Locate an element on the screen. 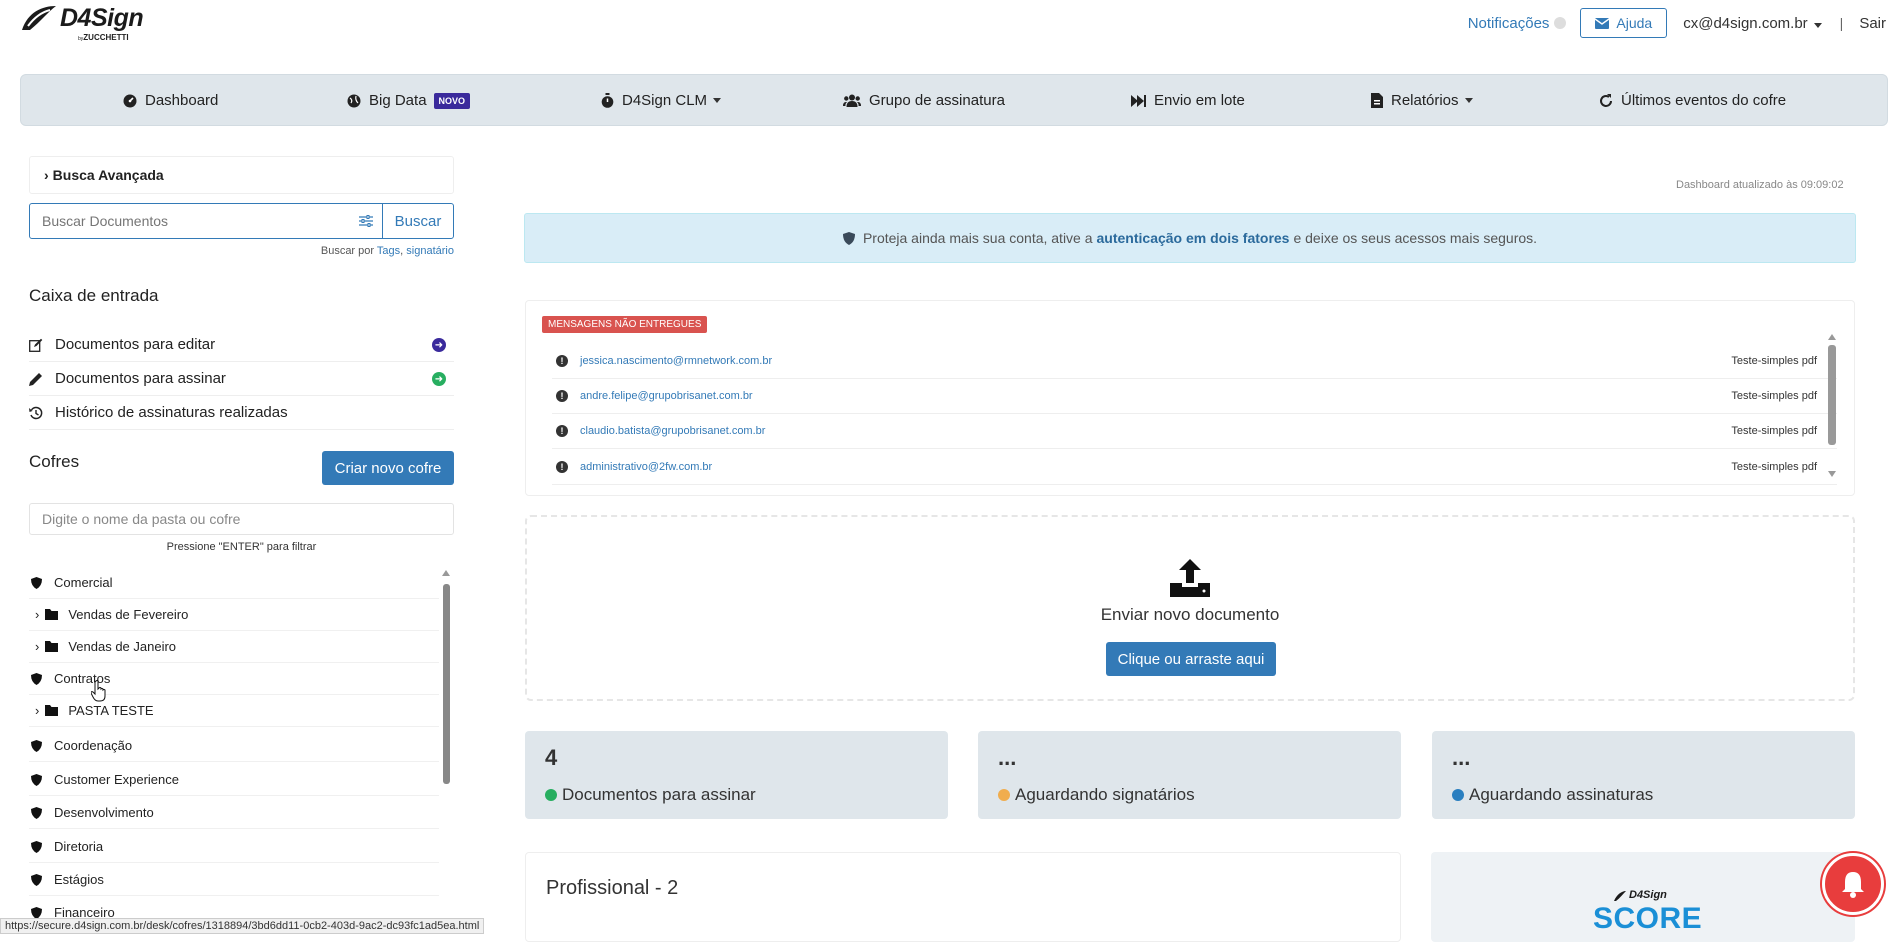 This screenshot has height=942, width=1904. recipient-email: jessica.nascimento@rmnetwork.com.br is located at coordinates (676, 361).